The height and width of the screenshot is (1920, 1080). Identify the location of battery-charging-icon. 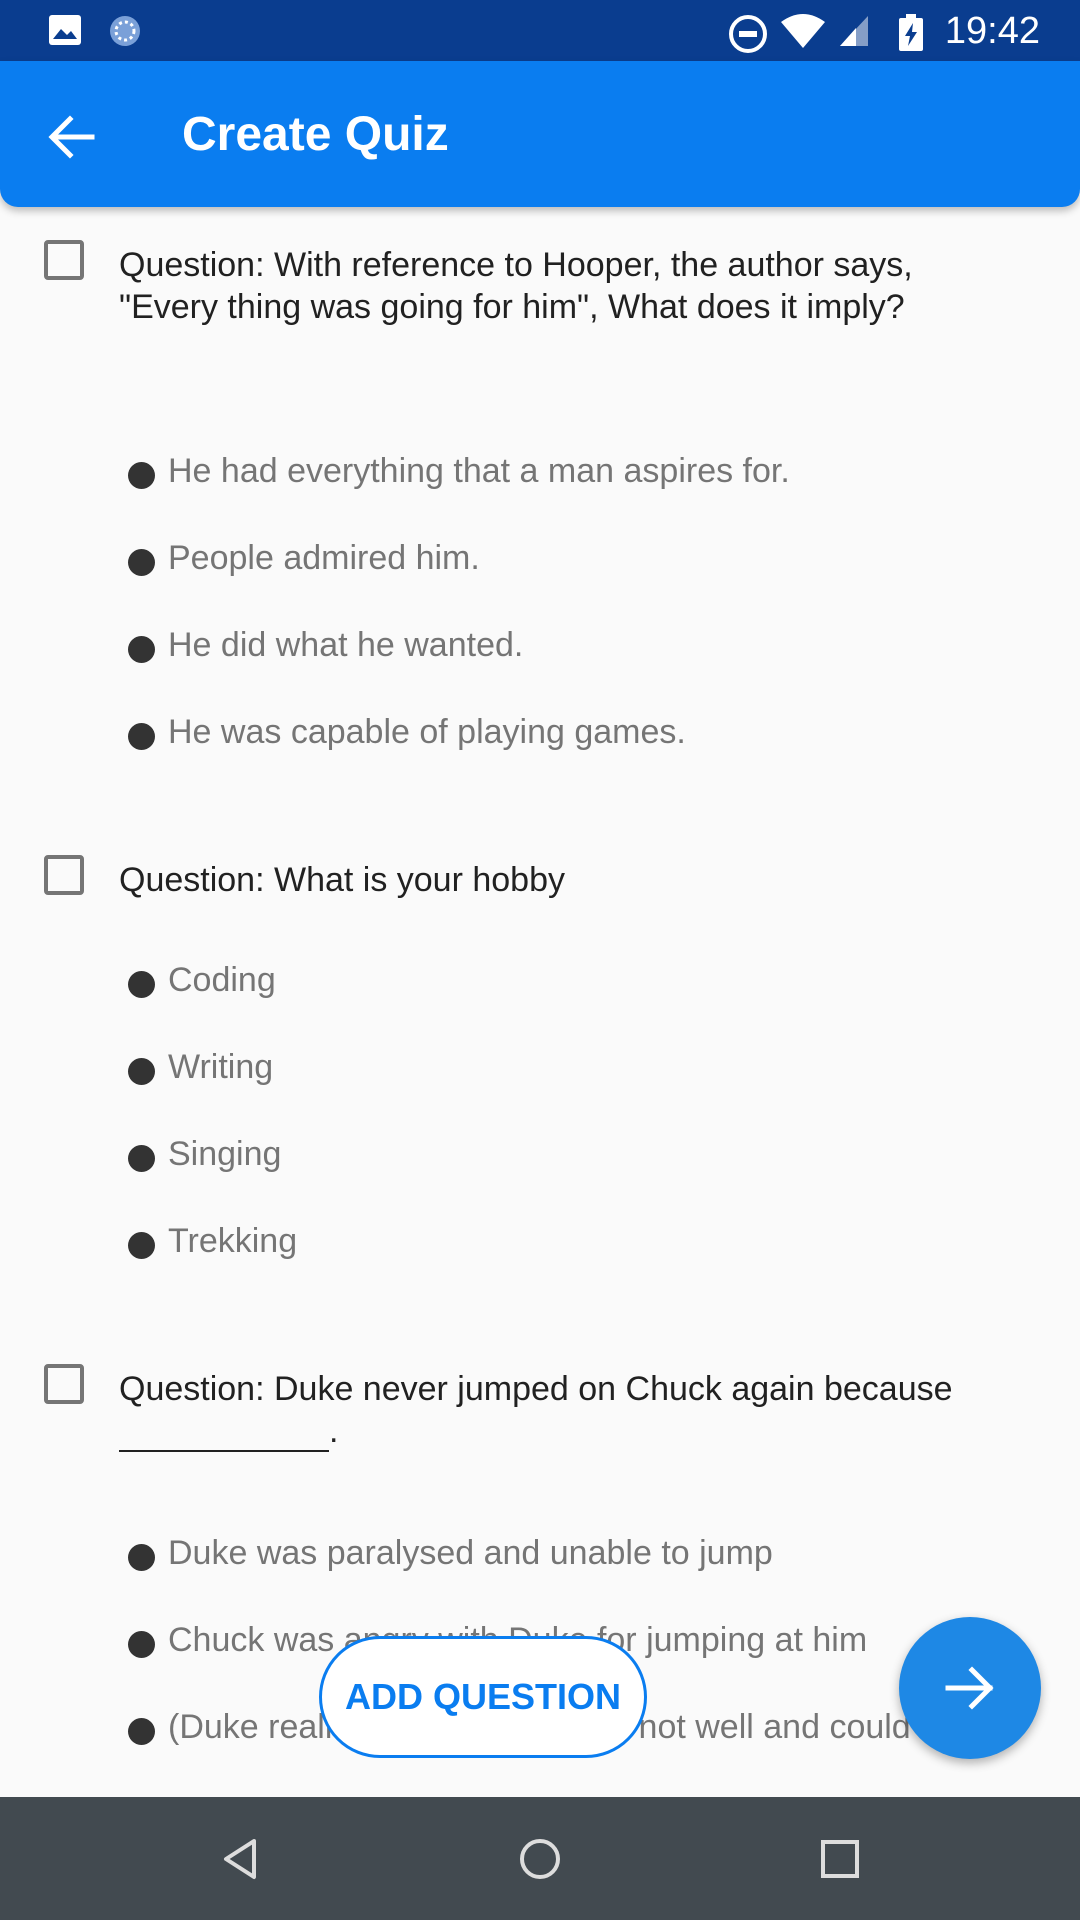
(911, 32).